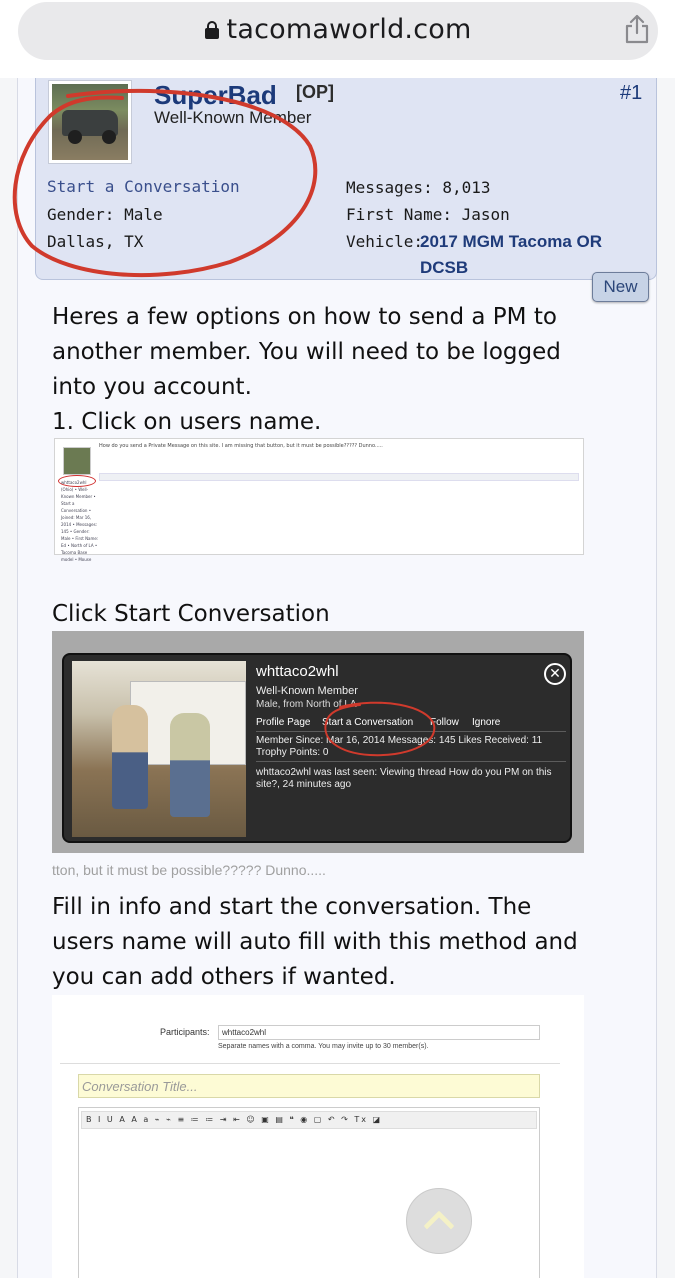  Describe the element at coordinates (379, 1032) in the screenshot. I see `participants-field: whttaco2whl` at that location.